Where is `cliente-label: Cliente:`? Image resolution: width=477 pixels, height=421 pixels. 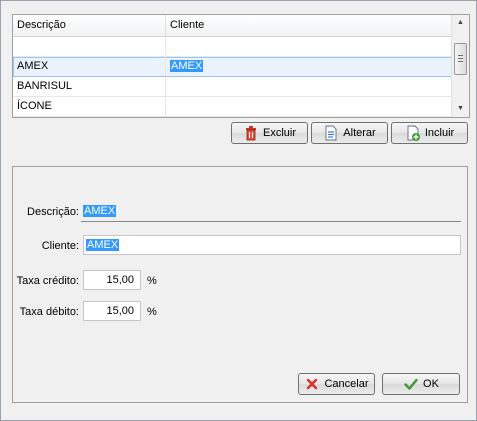
cliente-label: Cliente: is located at coordinates (60, 246).